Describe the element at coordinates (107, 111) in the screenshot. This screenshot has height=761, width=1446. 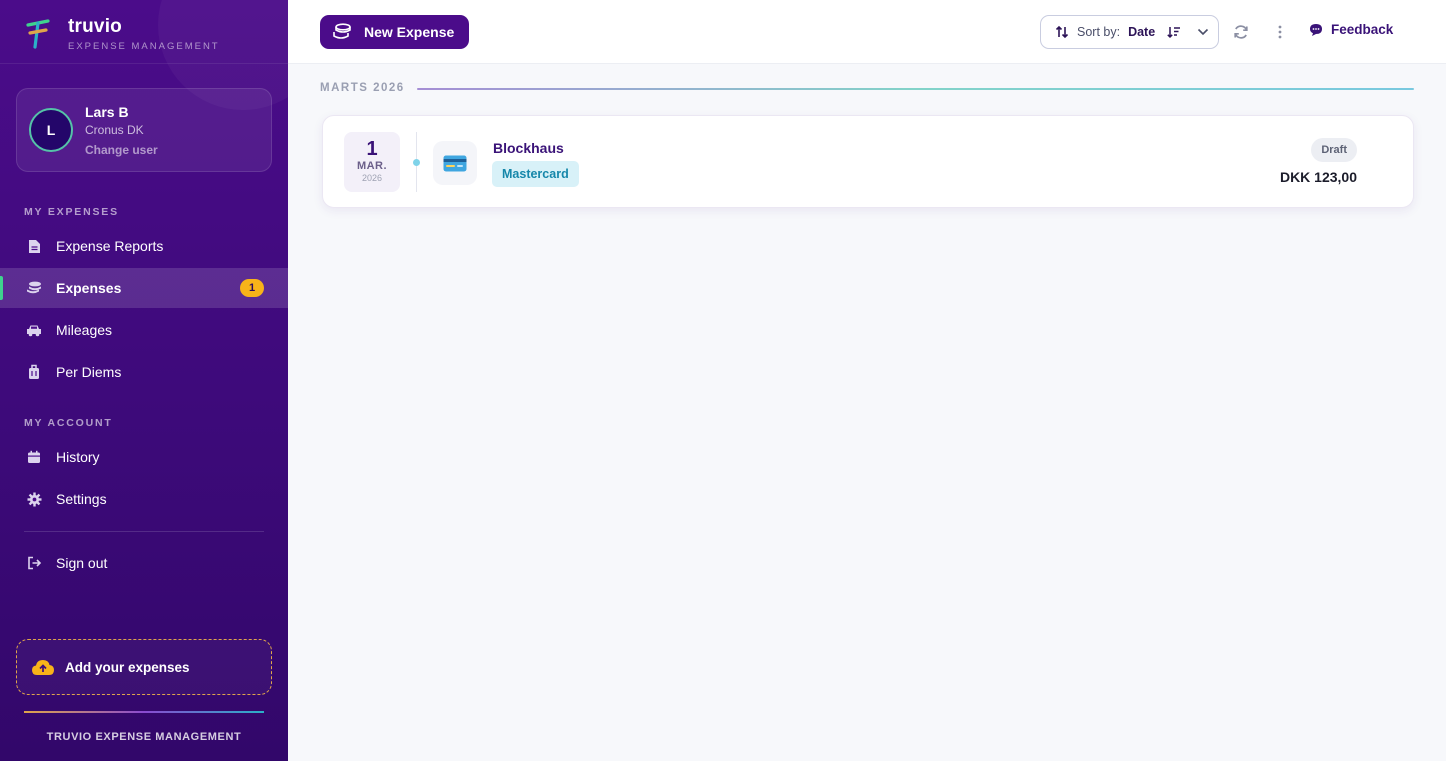
I see `user-name: Lars B` at that location.